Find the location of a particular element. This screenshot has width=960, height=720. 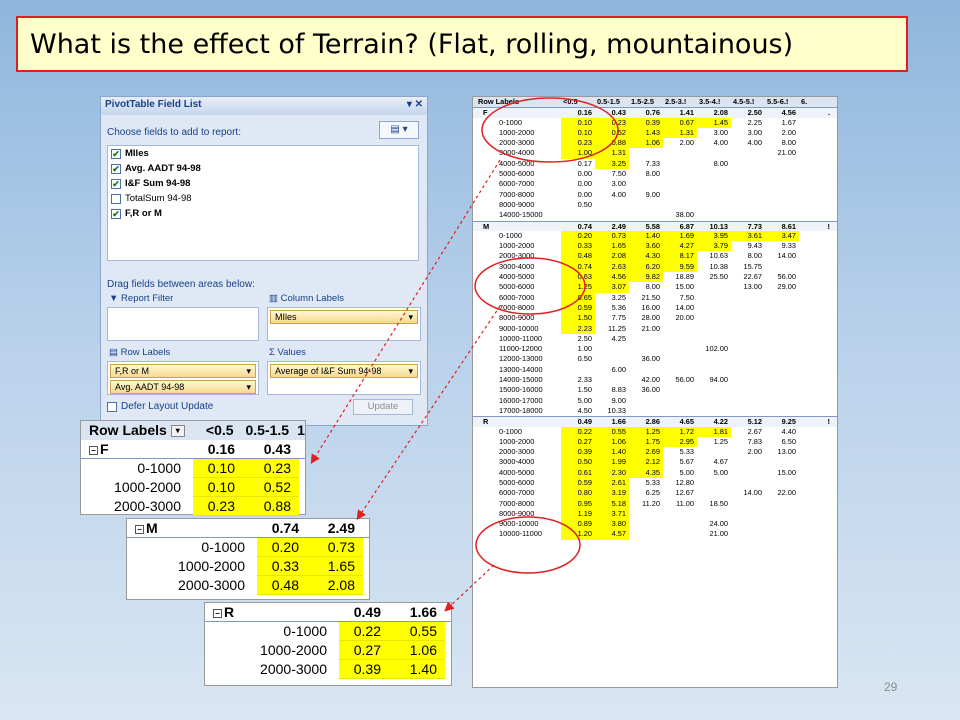

zoom-header-cell: 1 is located at coordinates (301, 430).